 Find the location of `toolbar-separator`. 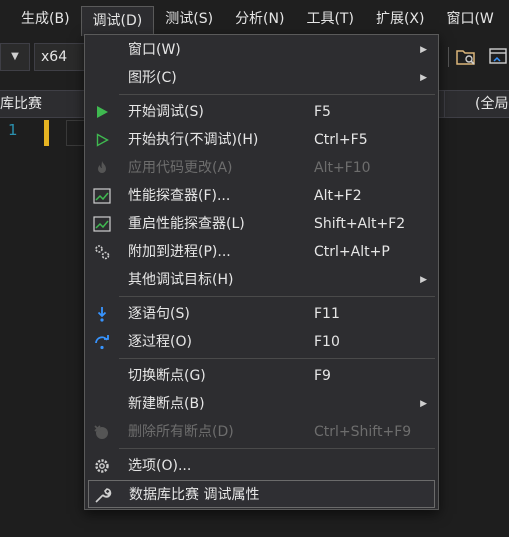

toolbar-separator is located at coordinates (448, 57).